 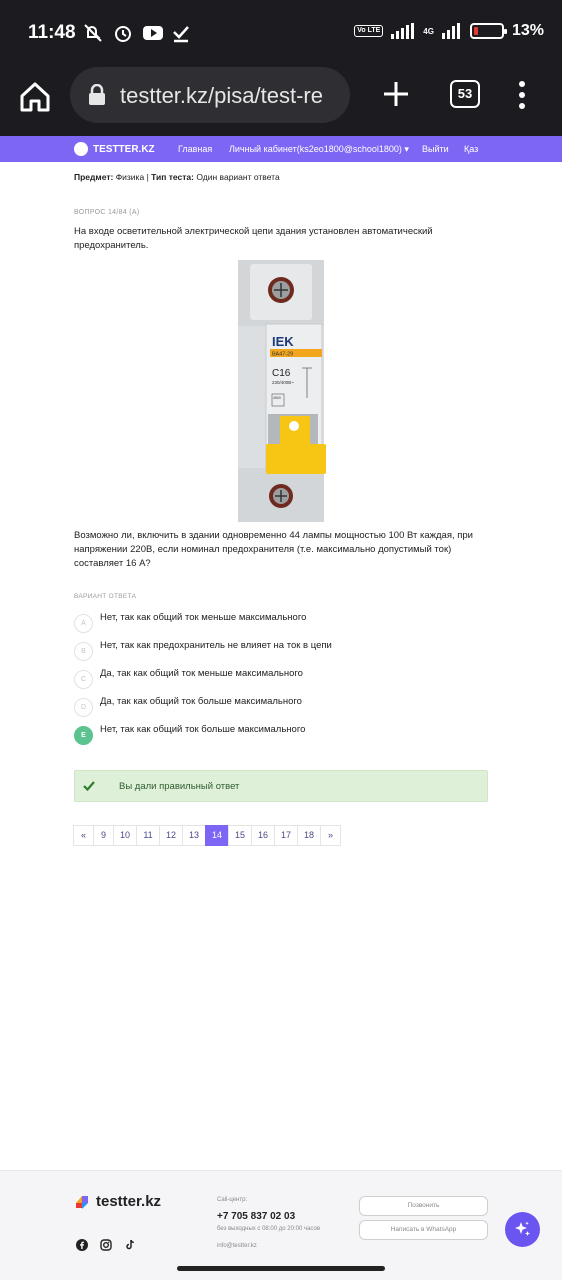 I want to click on page-link: 9, so click(x=103, y=835).